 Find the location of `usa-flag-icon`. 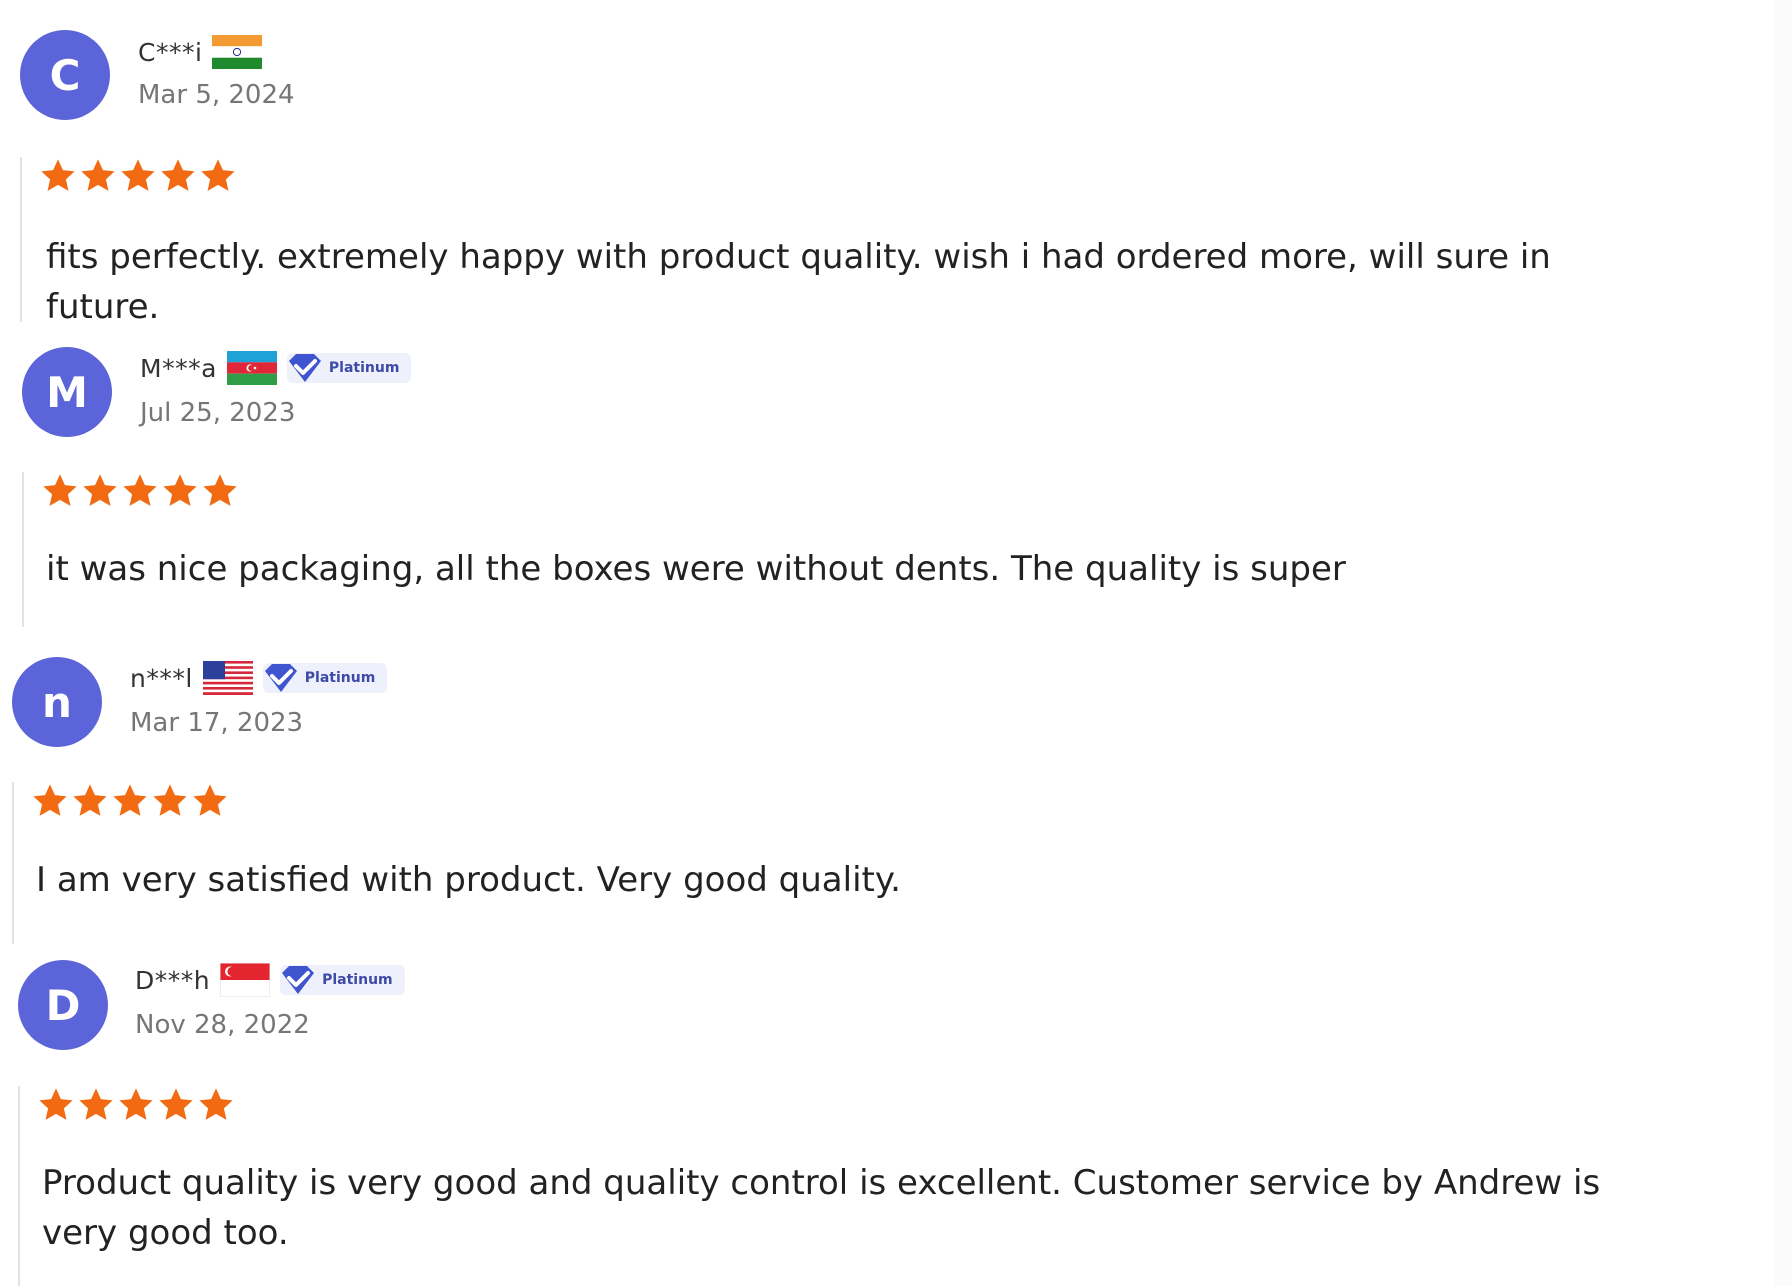

usa-flag-icon is located at coordinates (227, 678).